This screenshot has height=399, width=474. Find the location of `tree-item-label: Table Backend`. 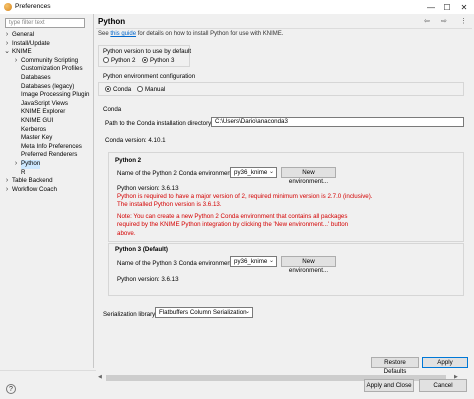

tree-item-label: Table Backend is located at coordinates (32, 181).